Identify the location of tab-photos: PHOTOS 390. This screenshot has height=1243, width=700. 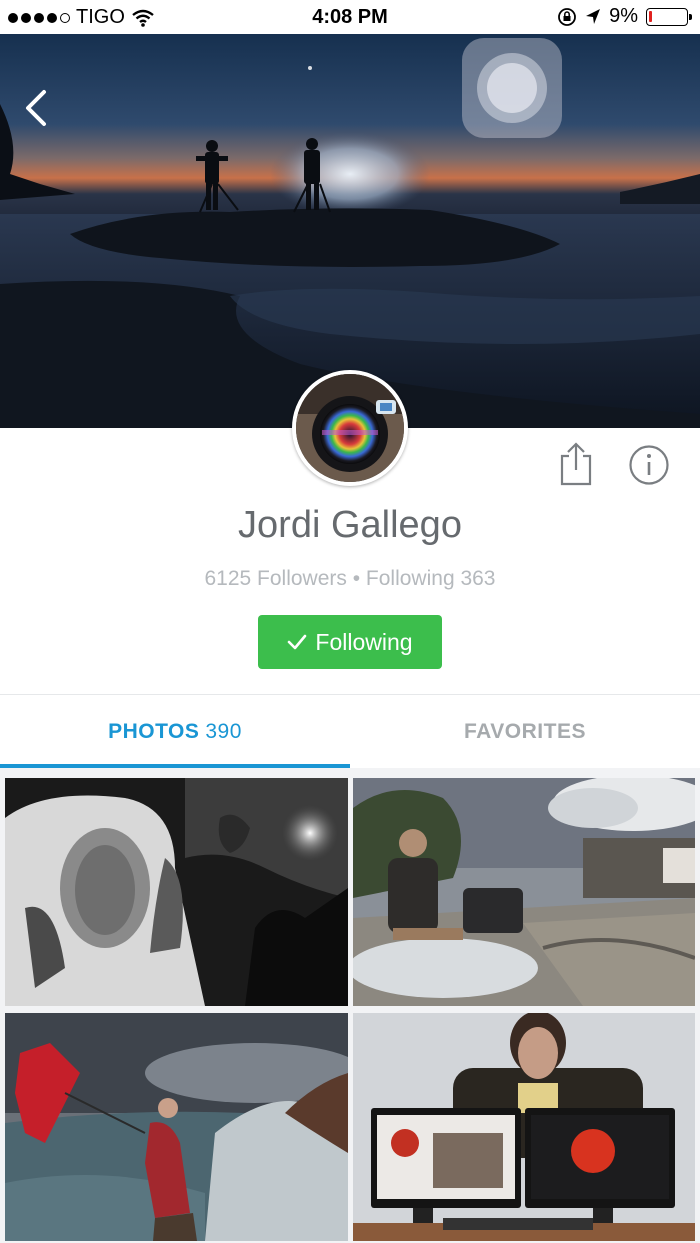
(175, 732).